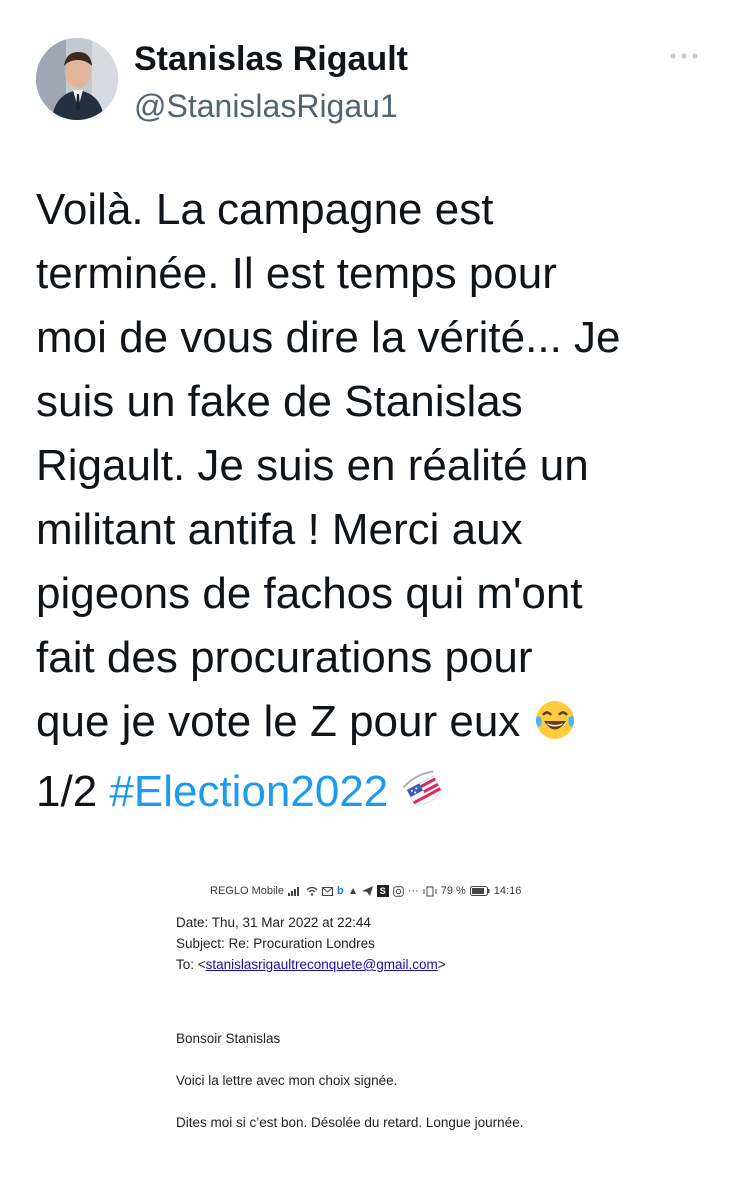  What do you see at coordinates (312, 465) in the screenshot?
I see `tweet-text-line: Rigault. Je suis en réalité un` at bounding box center [312, 465].